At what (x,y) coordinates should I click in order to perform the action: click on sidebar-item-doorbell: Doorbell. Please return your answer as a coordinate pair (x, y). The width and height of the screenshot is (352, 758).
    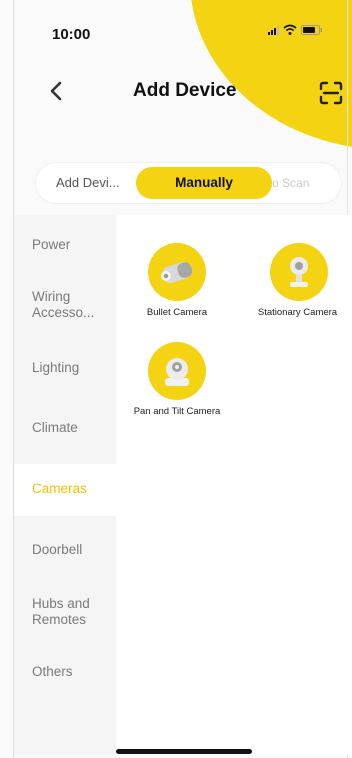
    Looking at the image, I should click on (57, 550).